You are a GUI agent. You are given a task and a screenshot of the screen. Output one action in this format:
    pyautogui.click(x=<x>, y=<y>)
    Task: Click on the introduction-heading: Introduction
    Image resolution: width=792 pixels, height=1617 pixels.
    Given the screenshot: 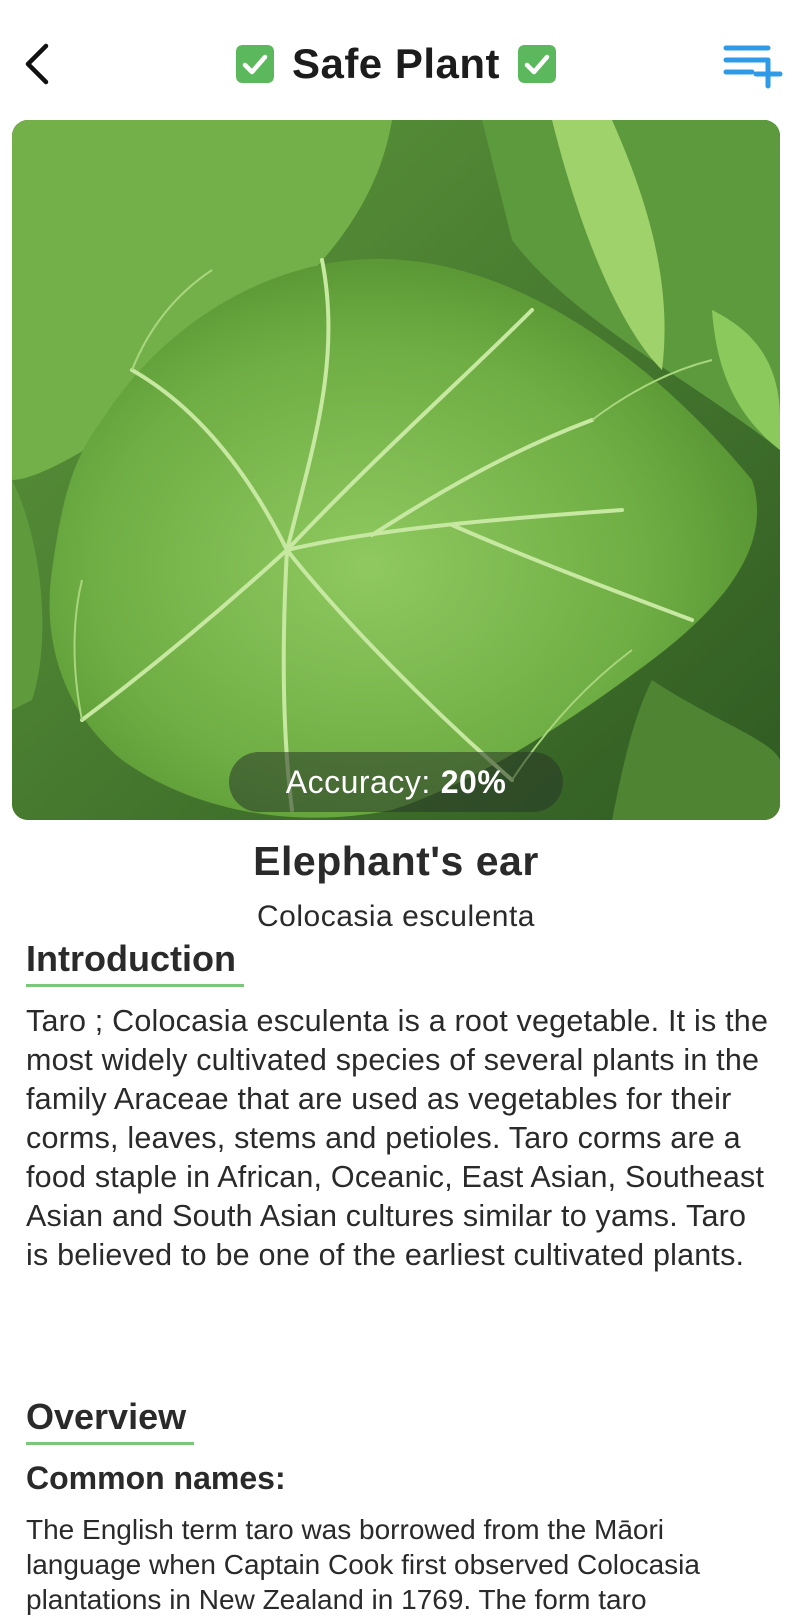 What is the action you would take?
    pyautogui.click(x=135, y=962)
    